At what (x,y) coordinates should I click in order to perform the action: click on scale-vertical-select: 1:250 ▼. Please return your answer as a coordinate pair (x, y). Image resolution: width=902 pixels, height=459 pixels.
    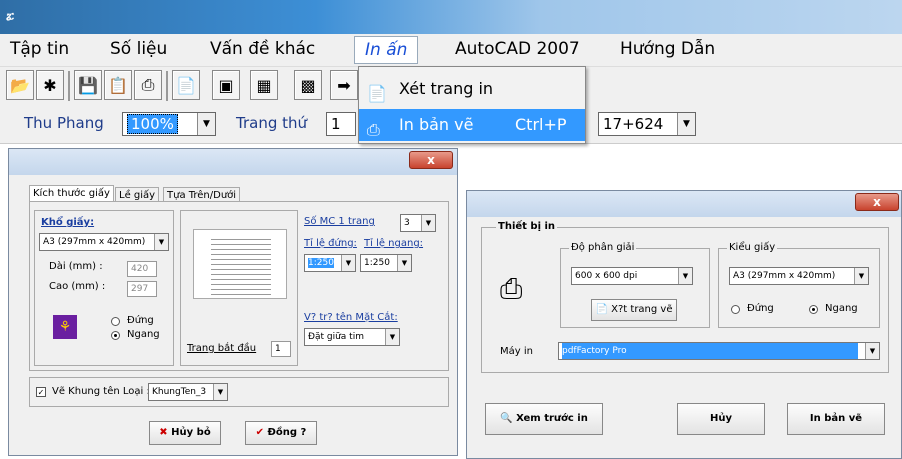
    Looking at the image, I should click on (330, 263).